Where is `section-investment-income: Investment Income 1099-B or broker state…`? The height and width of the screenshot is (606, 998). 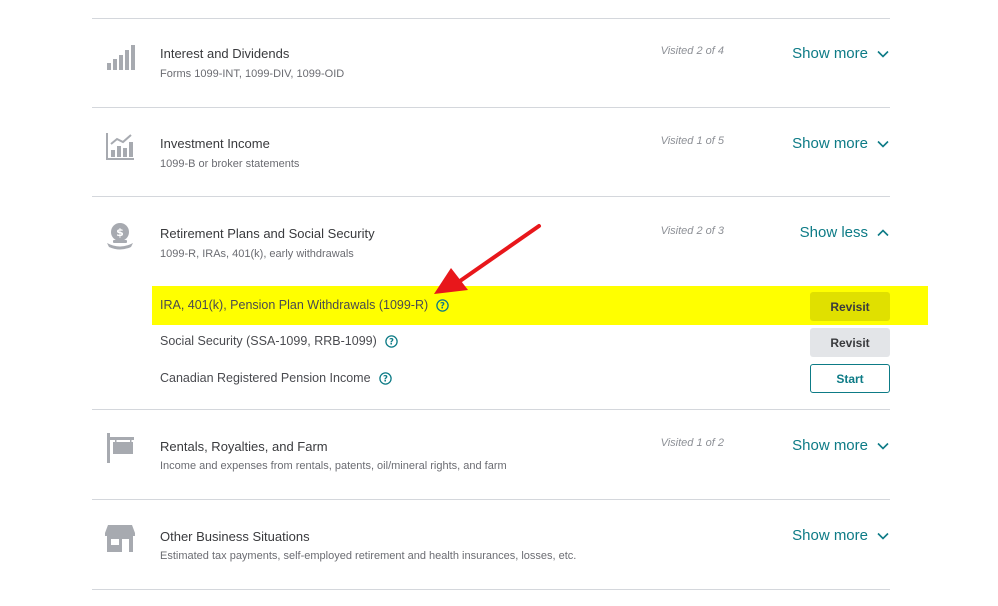 section-investment-income: Investment Income 1099-B or broker state… is located at coordinates (491, 152).